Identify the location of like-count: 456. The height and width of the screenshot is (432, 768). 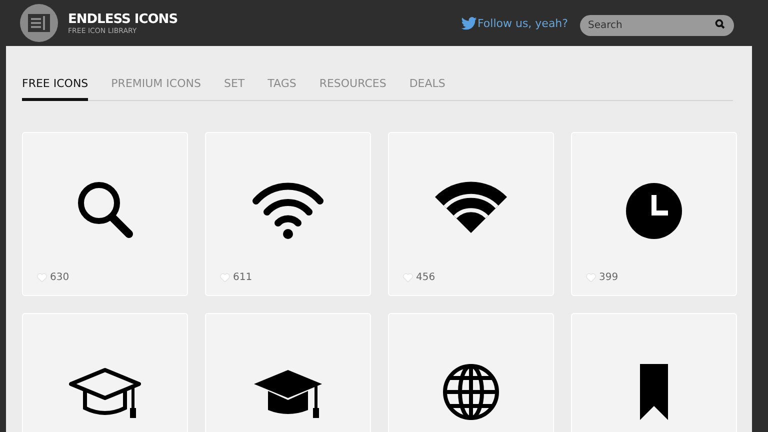
(426, 277).